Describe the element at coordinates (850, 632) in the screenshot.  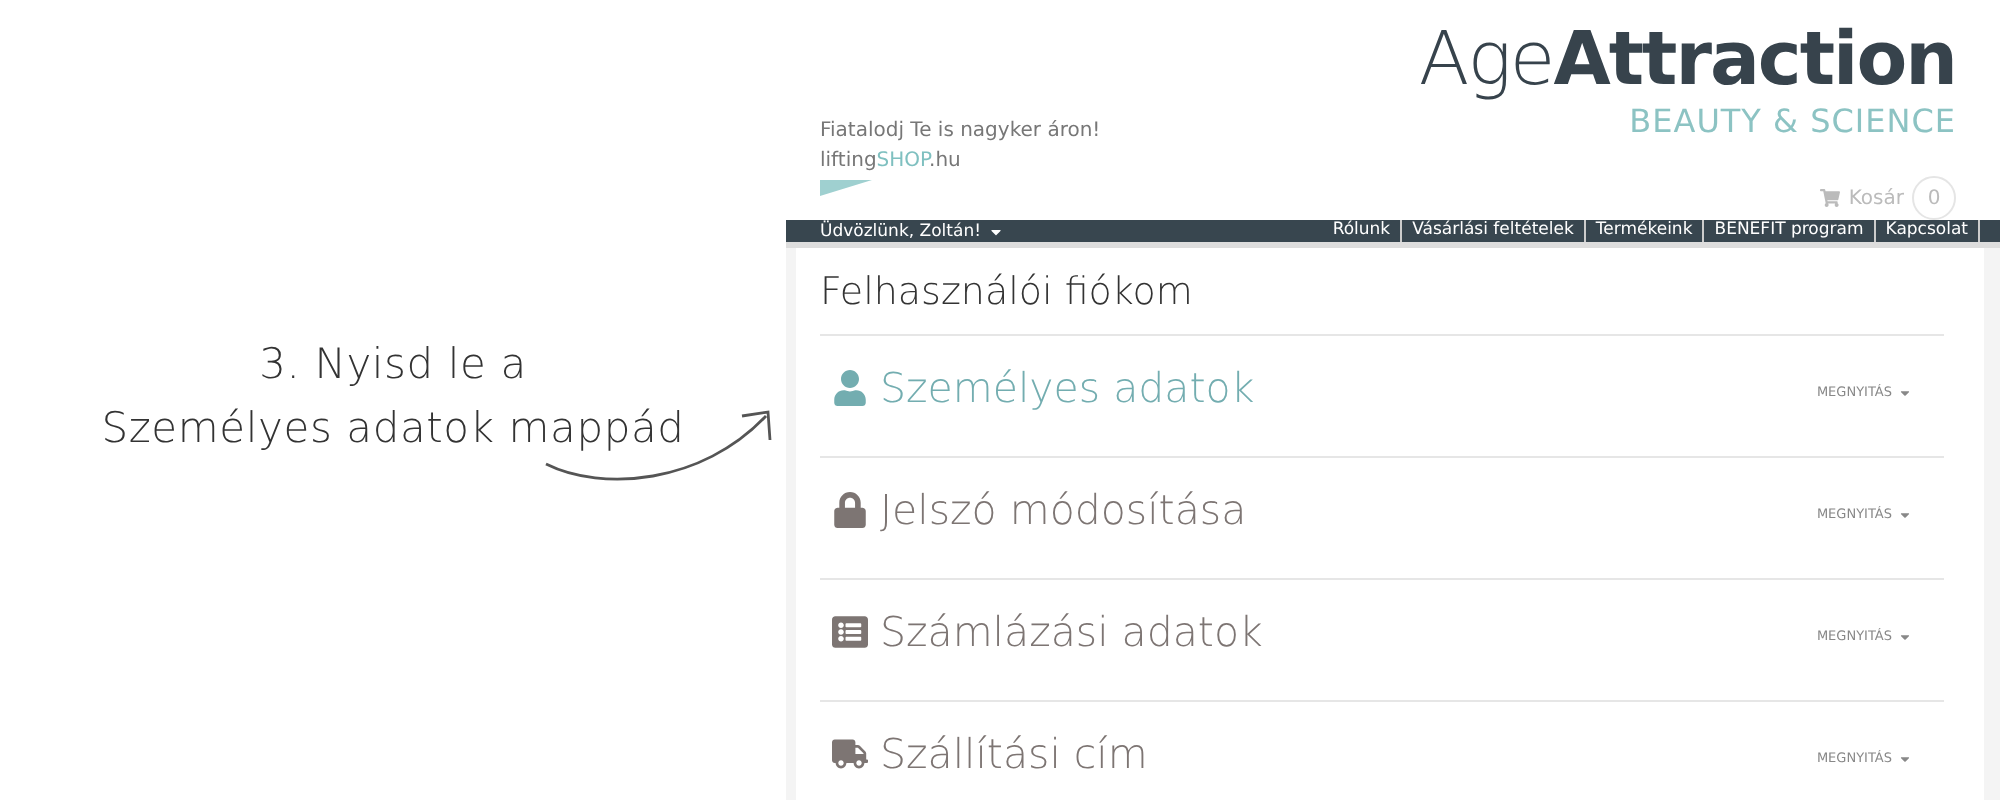
I see `list-icon` at that location.